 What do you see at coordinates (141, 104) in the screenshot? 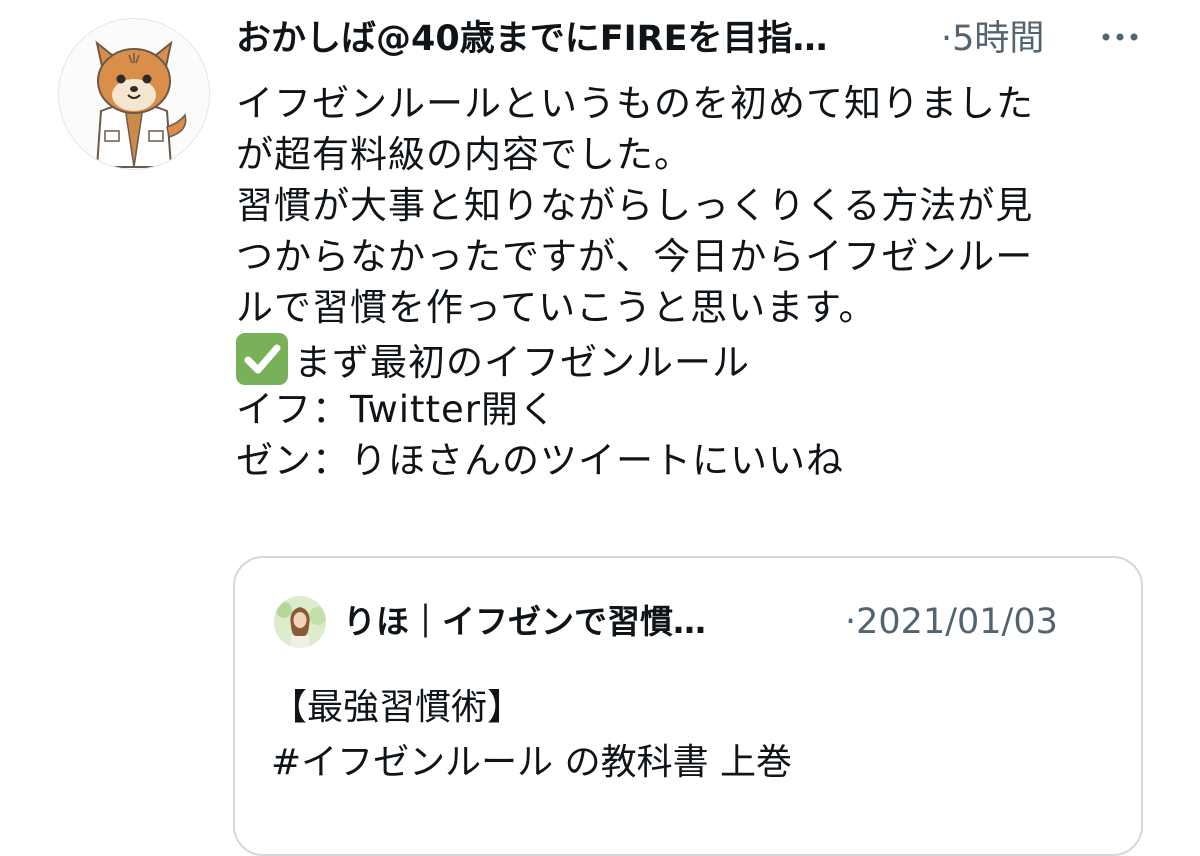
I see `shiba-doctor-illustration` at bounding box center [141, 104].